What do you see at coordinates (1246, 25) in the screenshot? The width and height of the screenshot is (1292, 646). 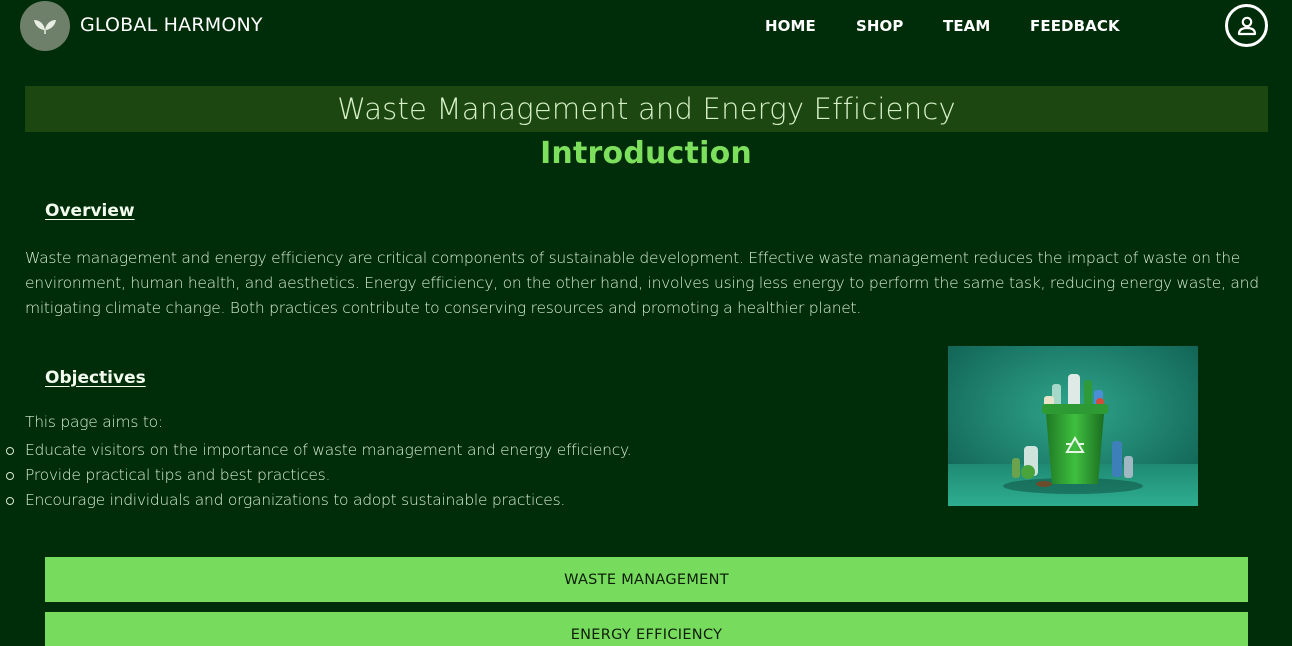 I see `user-profile-icon` at bounding box center [1246, 25].